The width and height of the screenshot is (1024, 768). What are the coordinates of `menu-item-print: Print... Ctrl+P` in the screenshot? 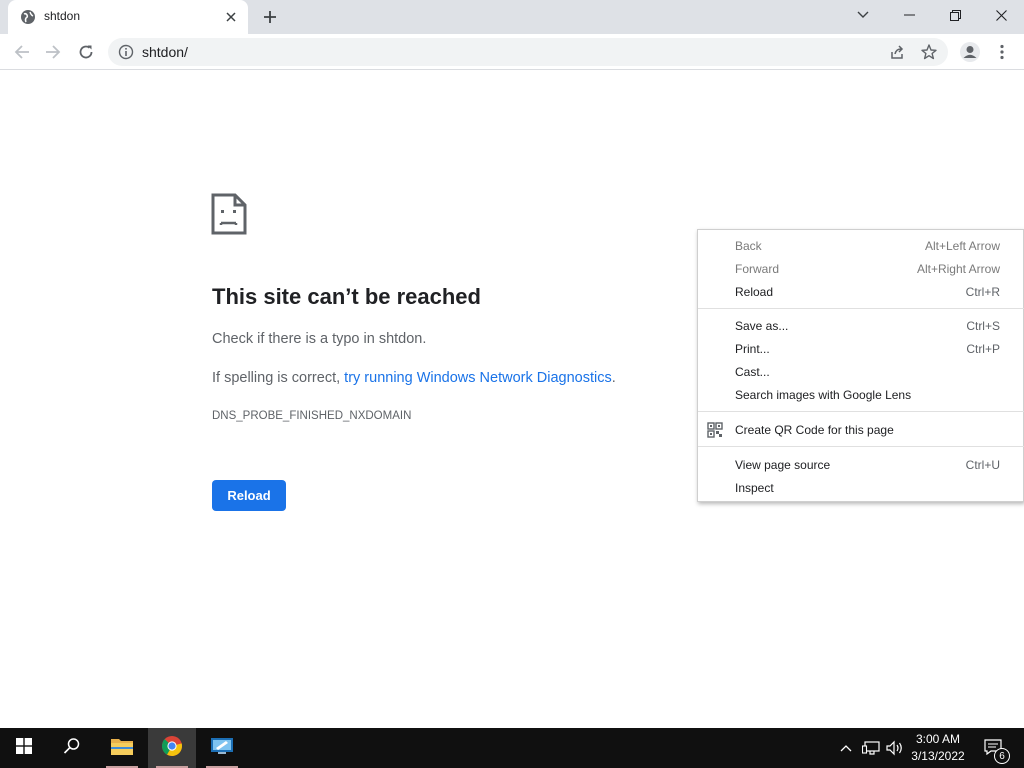 It's located at (861, 349).